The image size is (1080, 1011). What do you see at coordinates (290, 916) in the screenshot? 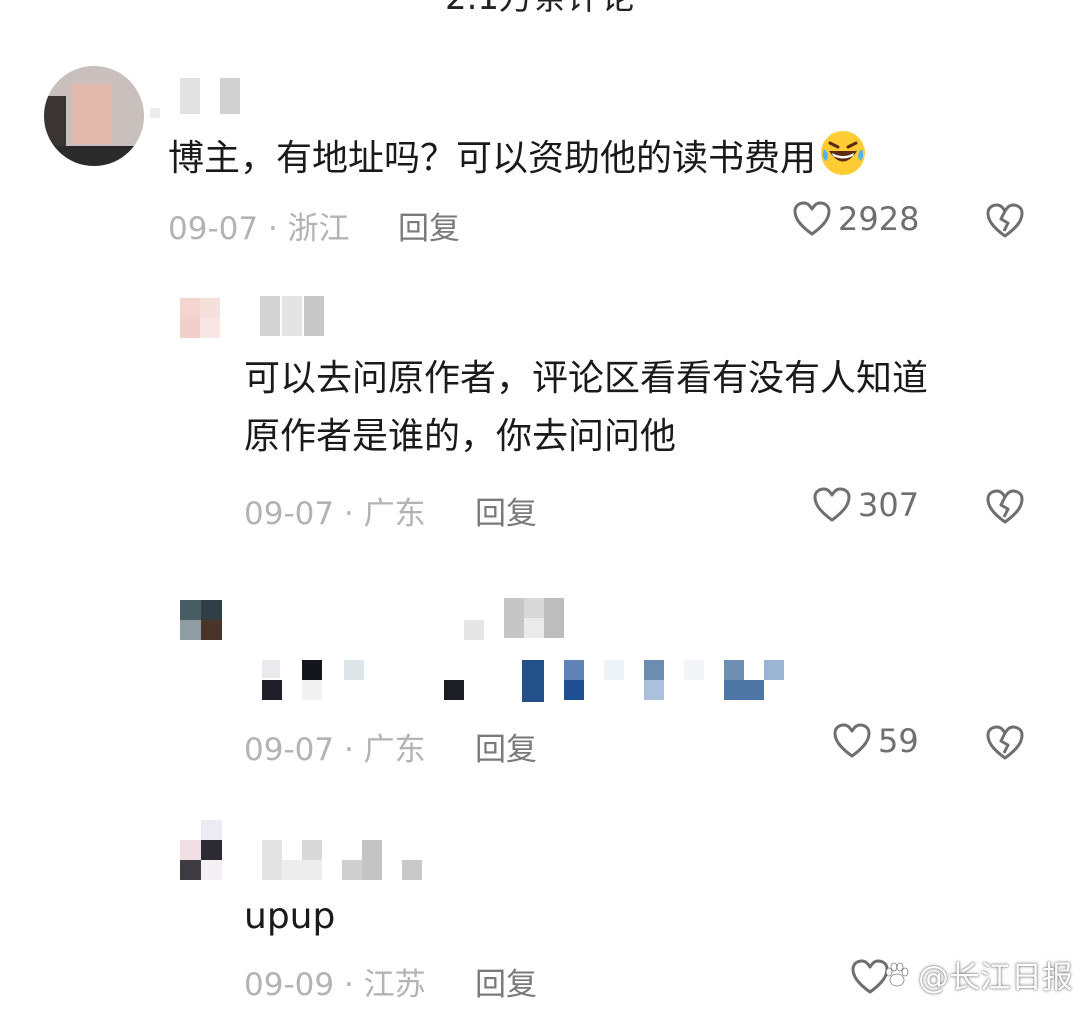
I see `comment-text: upup` at bounding box center [290, 916].